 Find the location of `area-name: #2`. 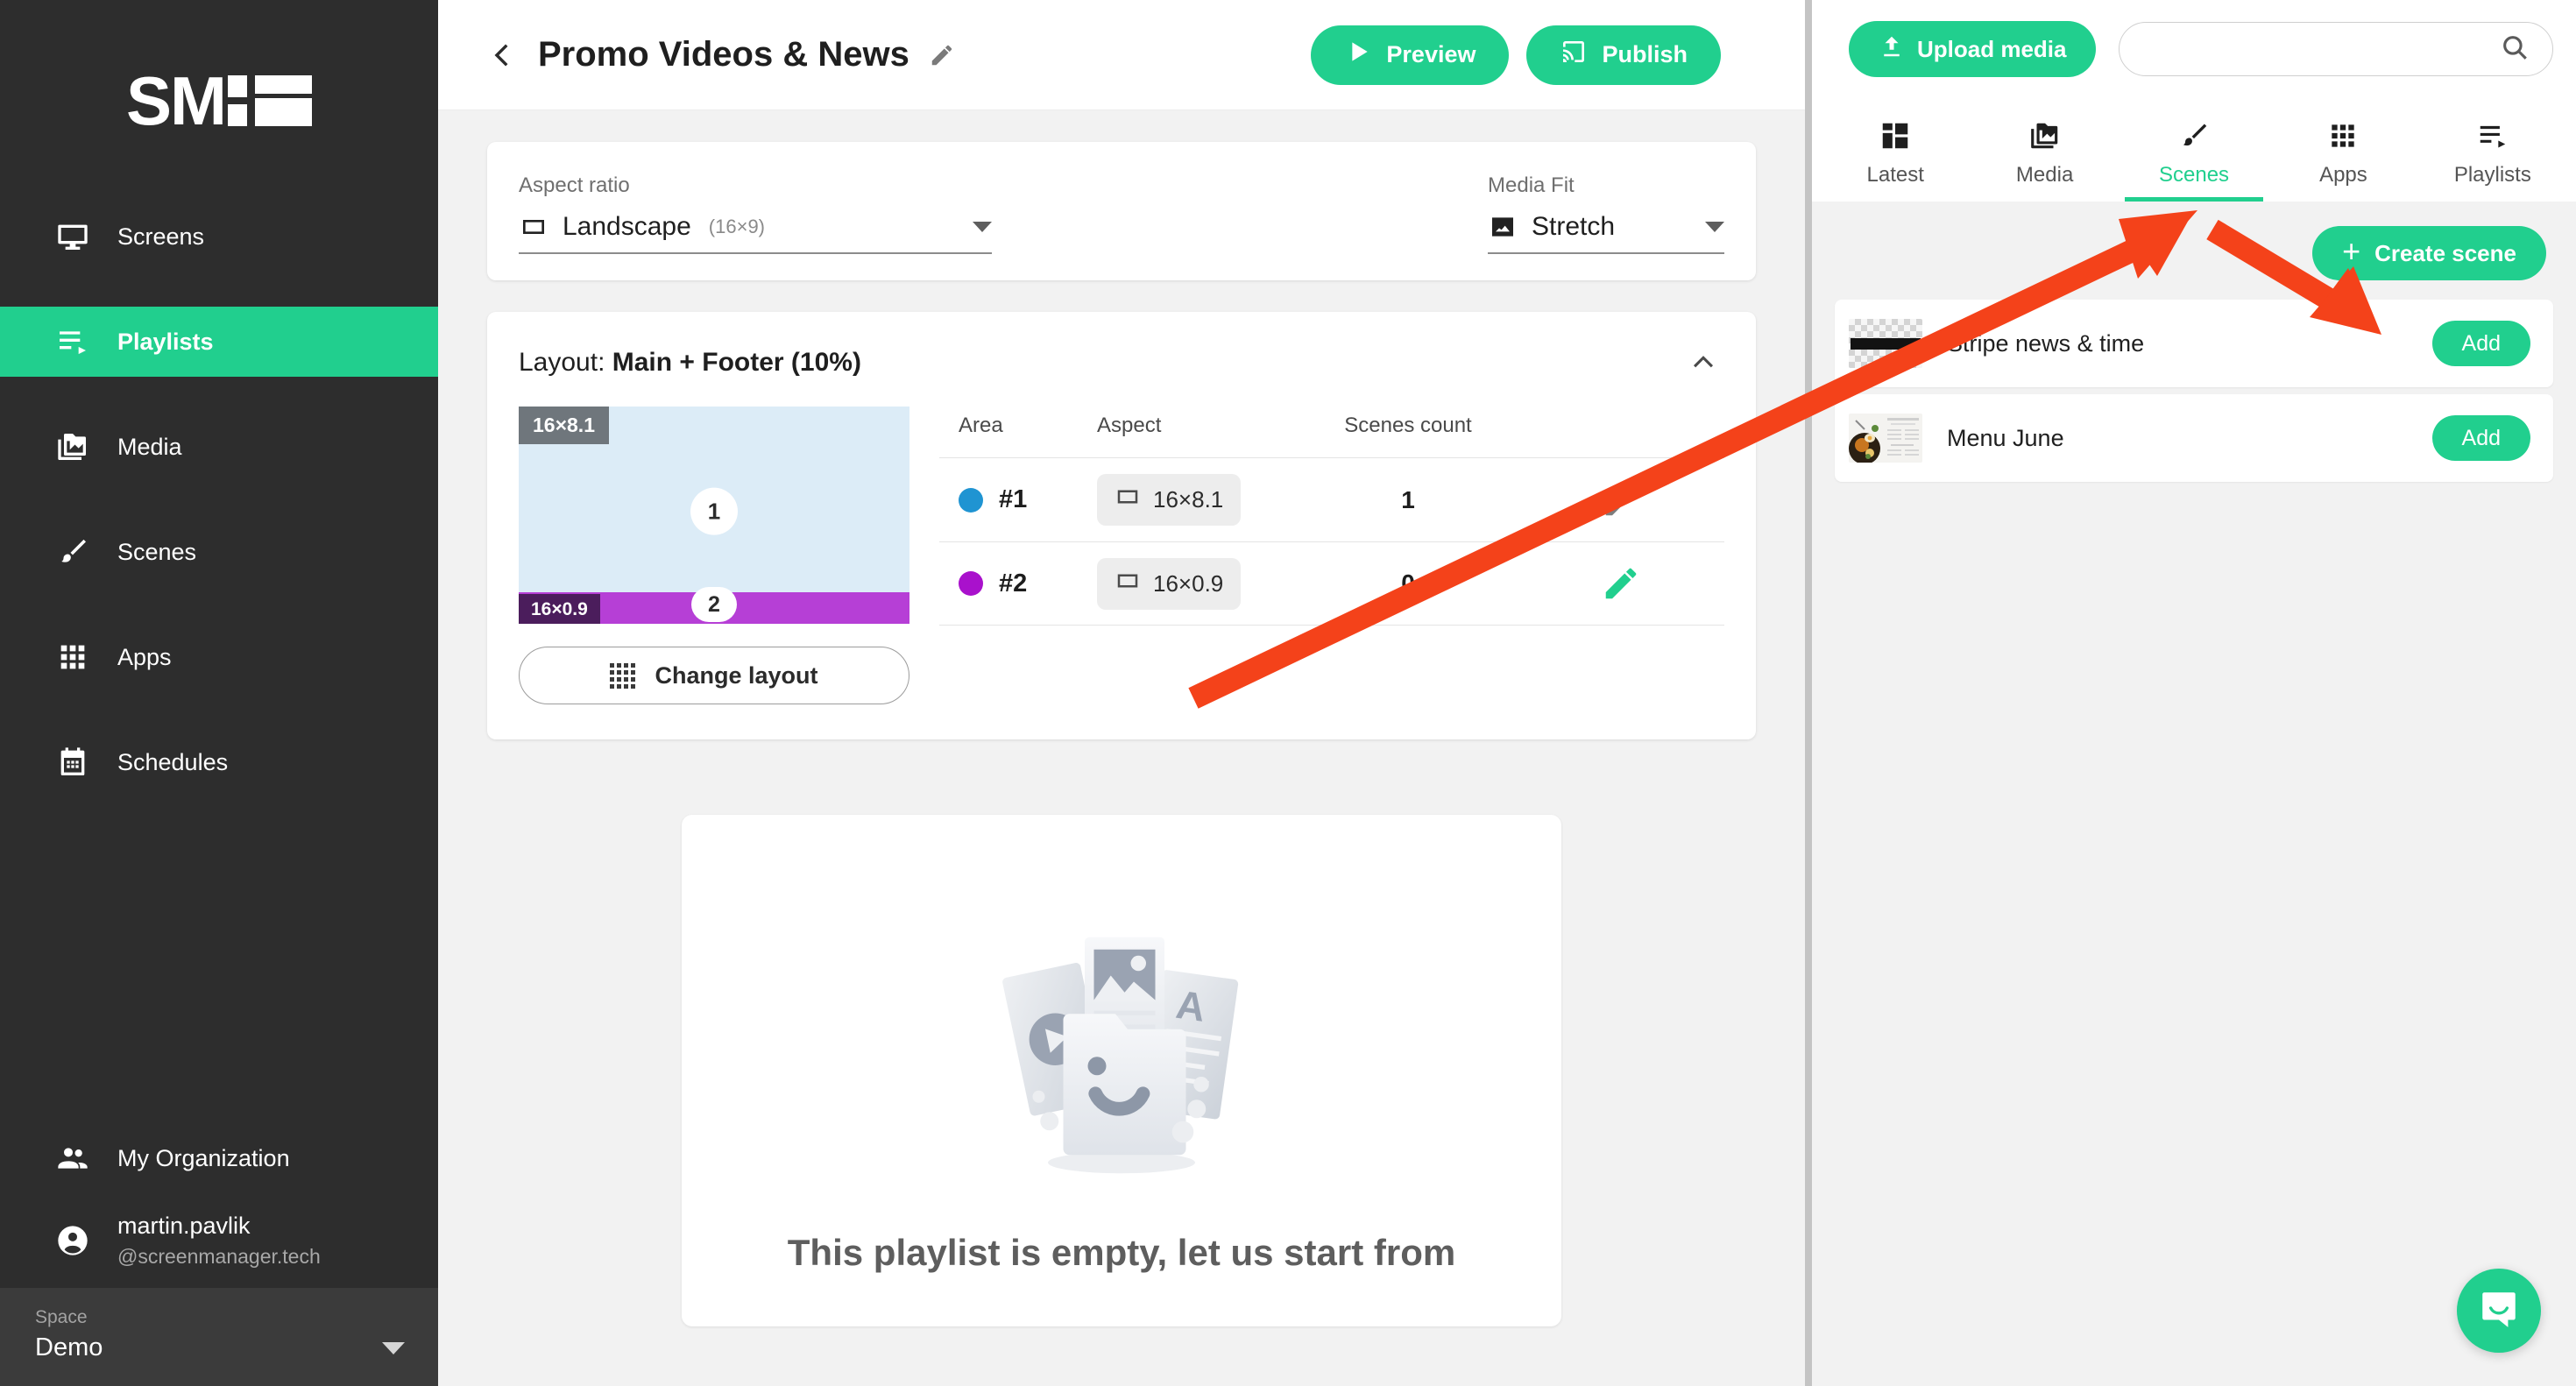

area-name: #2 is located at coordinates (1013, 583).